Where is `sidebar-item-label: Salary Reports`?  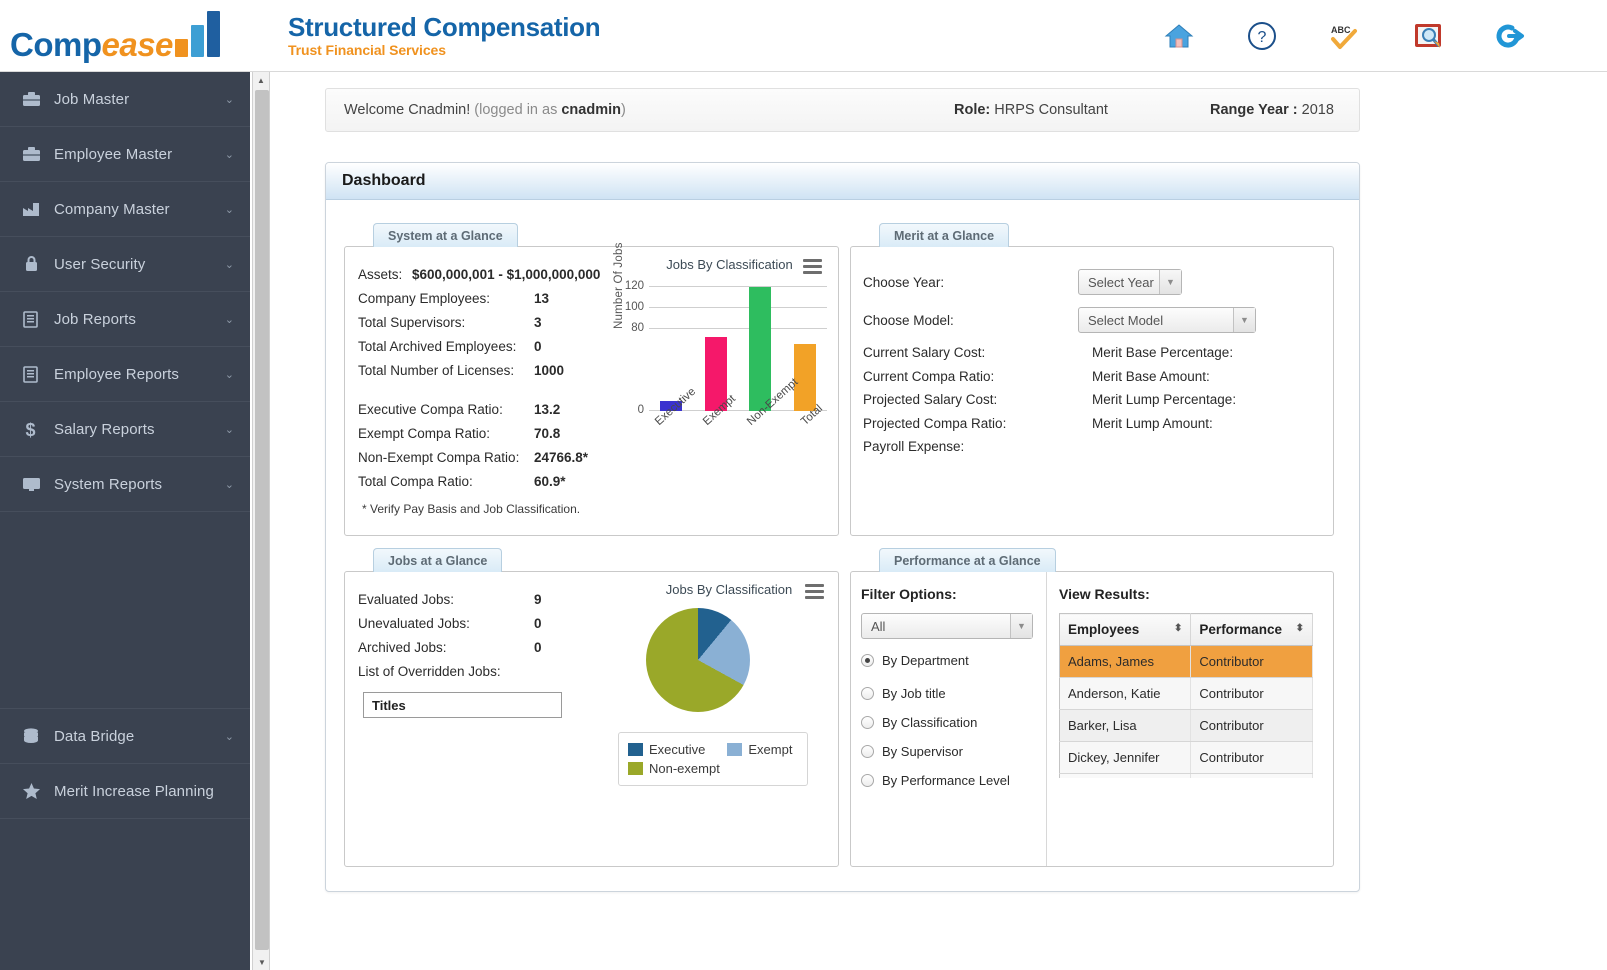
sidebar-item-label: Salary Reports is located at coordinates (104, 429).